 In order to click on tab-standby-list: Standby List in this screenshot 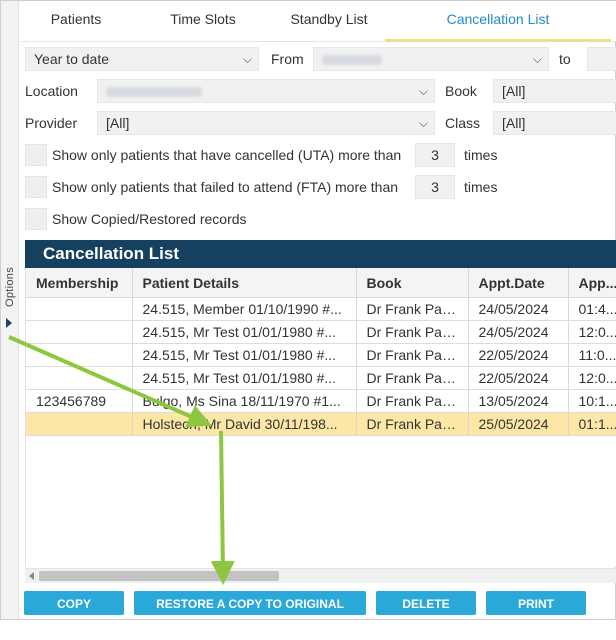, I will do `click(329, 20)`.